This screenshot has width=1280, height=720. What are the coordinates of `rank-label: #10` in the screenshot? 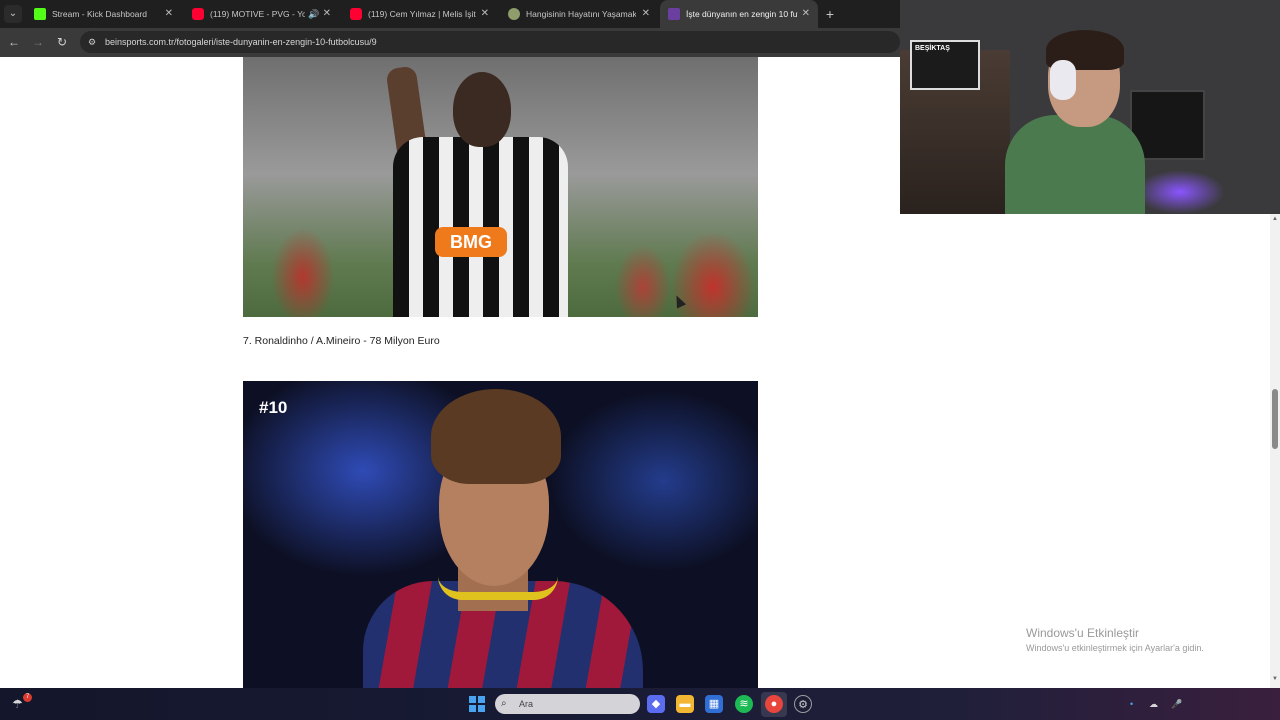 It's located at (273, 407).